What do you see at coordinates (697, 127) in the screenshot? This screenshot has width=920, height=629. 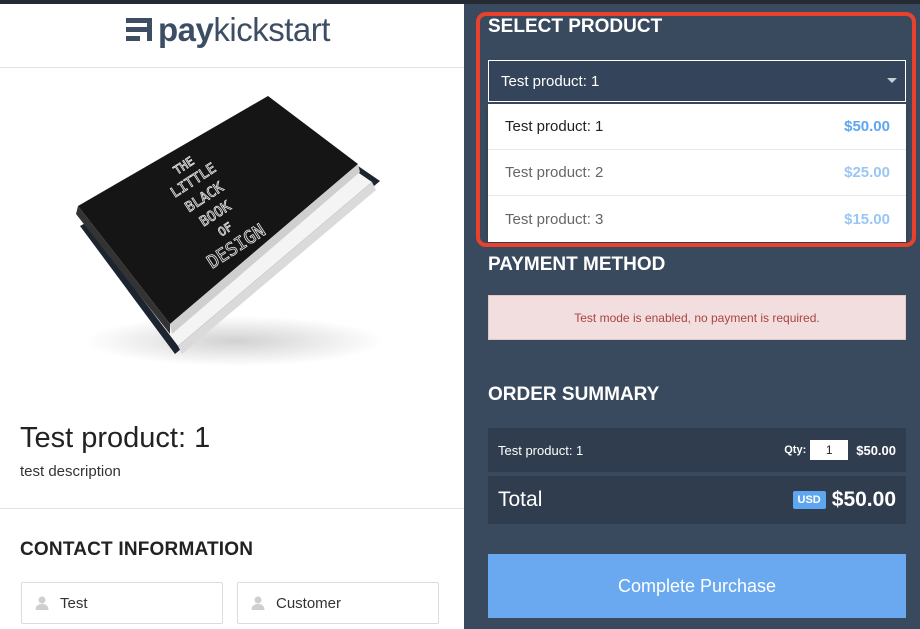 I see `product-option-1: Test product: 1 $50.00` at bounding box center [697, 127].